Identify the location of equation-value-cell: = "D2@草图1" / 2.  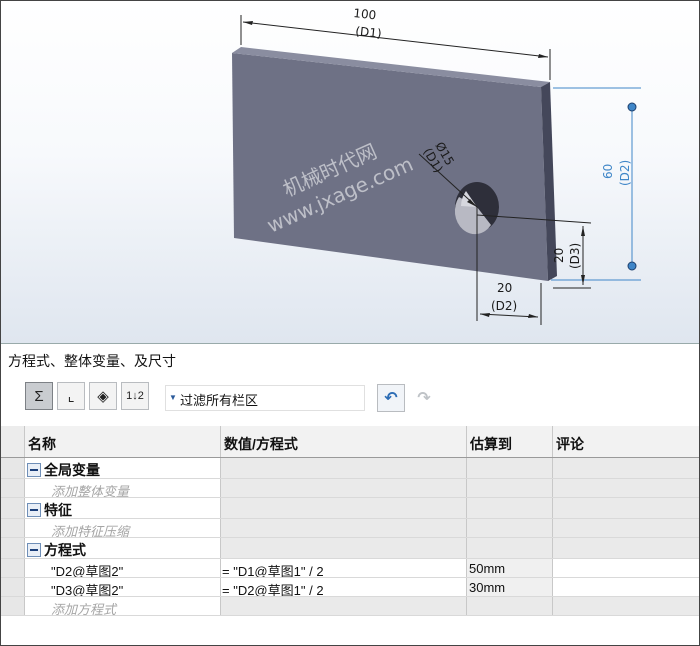
(344, 587).